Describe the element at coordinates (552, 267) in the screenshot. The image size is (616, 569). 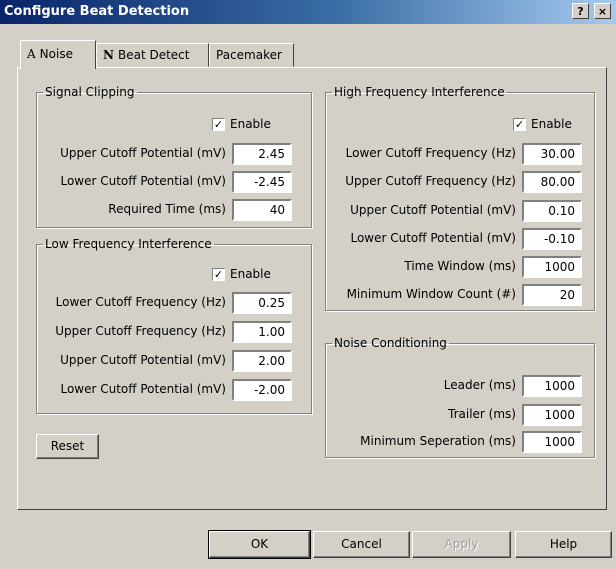
I see `high-frequency-time-window-input: 1000` at that location.